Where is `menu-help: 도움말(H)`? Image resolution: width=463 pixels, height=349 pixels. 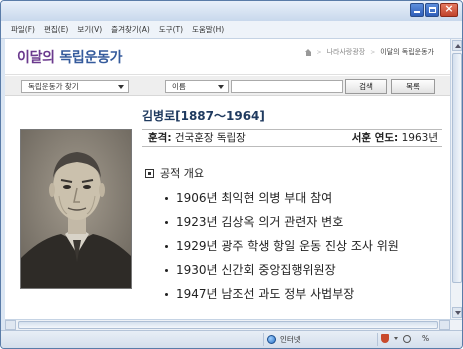
menu-help: 도움말(H) is located at coordinates (208, 29).